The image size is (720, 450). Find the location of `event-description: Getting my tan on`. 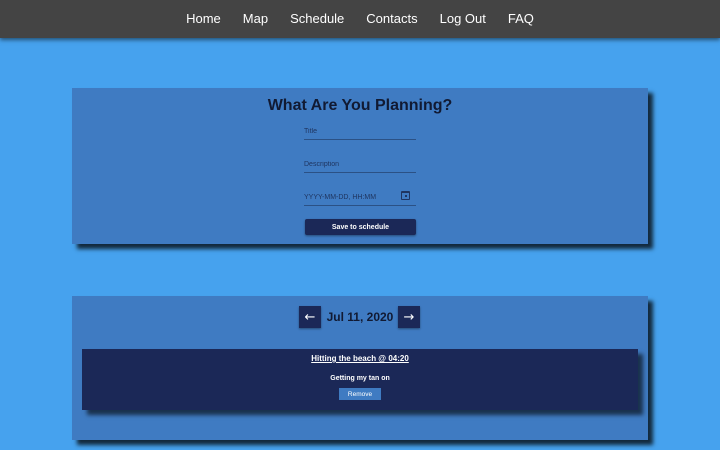

event-description: Getting my tan on is located at coordinates (360, 378).